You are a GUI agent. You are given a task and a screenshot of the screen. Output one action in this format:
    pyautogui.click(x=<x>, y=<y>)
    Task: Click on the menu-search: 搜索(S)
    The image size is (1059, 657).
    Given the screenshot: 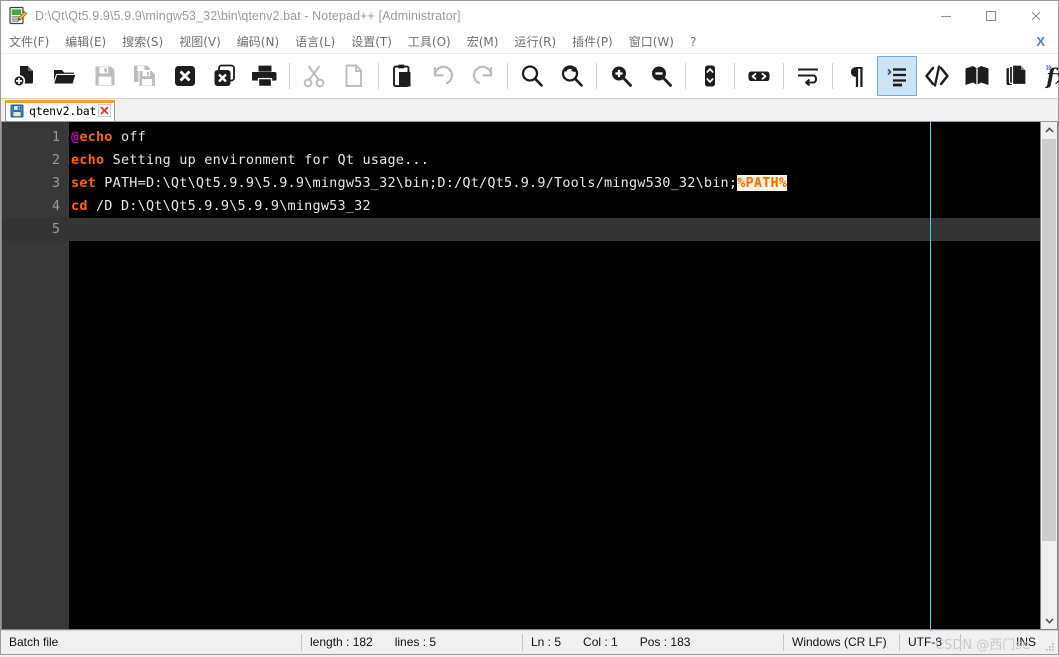 What is the action you would take?
    pyautogui.click(x=142, y=42)
    